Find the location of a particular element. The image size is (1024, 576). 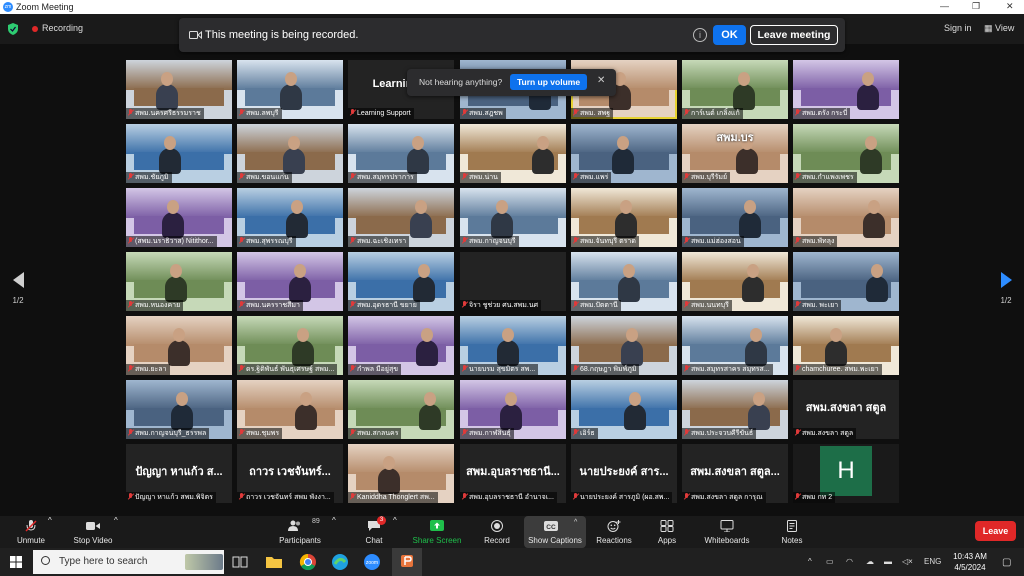

network-icon: ▭ is located at coordinates (830, 561).